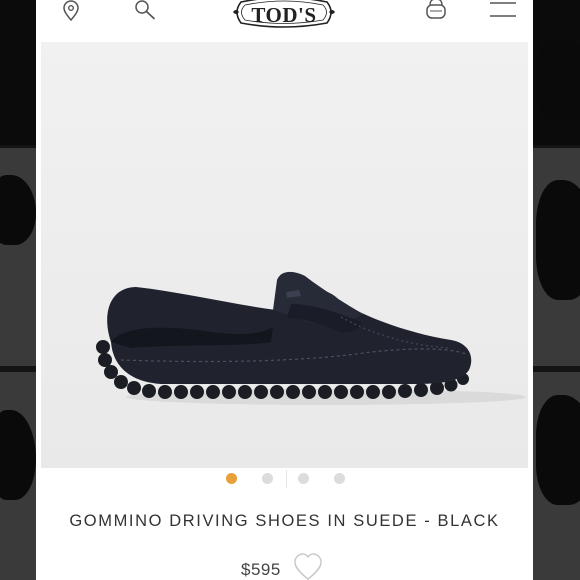 The width and height of the screenshot is (580, 580). I want to click on carousel-divider, so click(286, 479).